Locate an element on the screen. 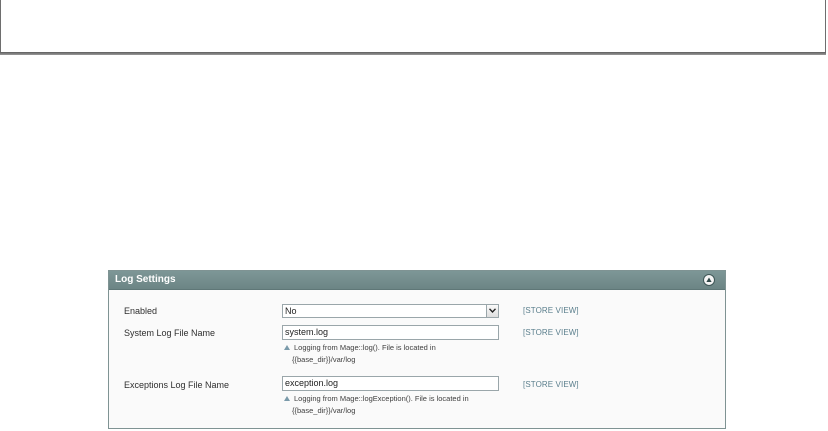 This screenshot has height=431, width=828. panel-header: Log Settings is located at coordinates (417, 280).